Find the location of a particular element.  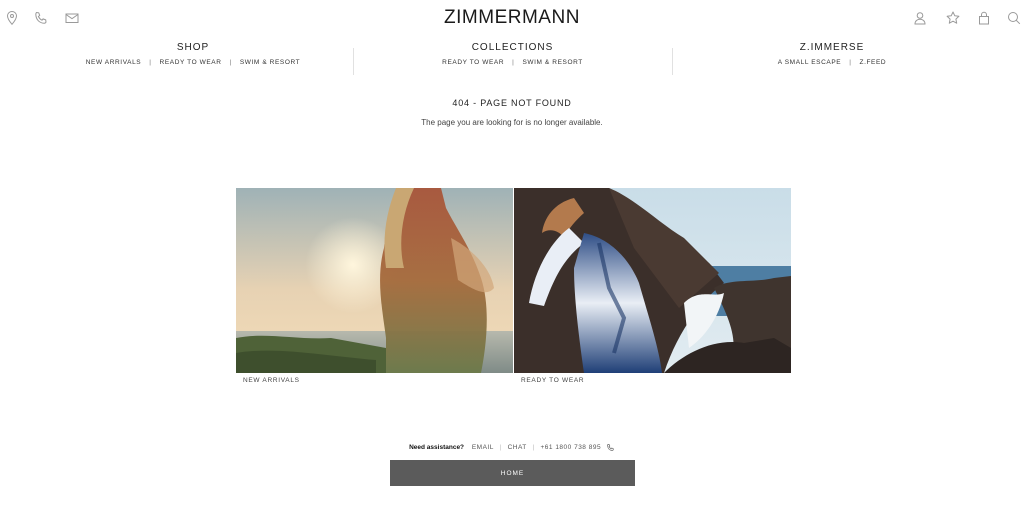

nav-zimmerse: Z.IMMERSE A SMALL ESCAPE | Z.FEED is located at coordinates (832, 54).